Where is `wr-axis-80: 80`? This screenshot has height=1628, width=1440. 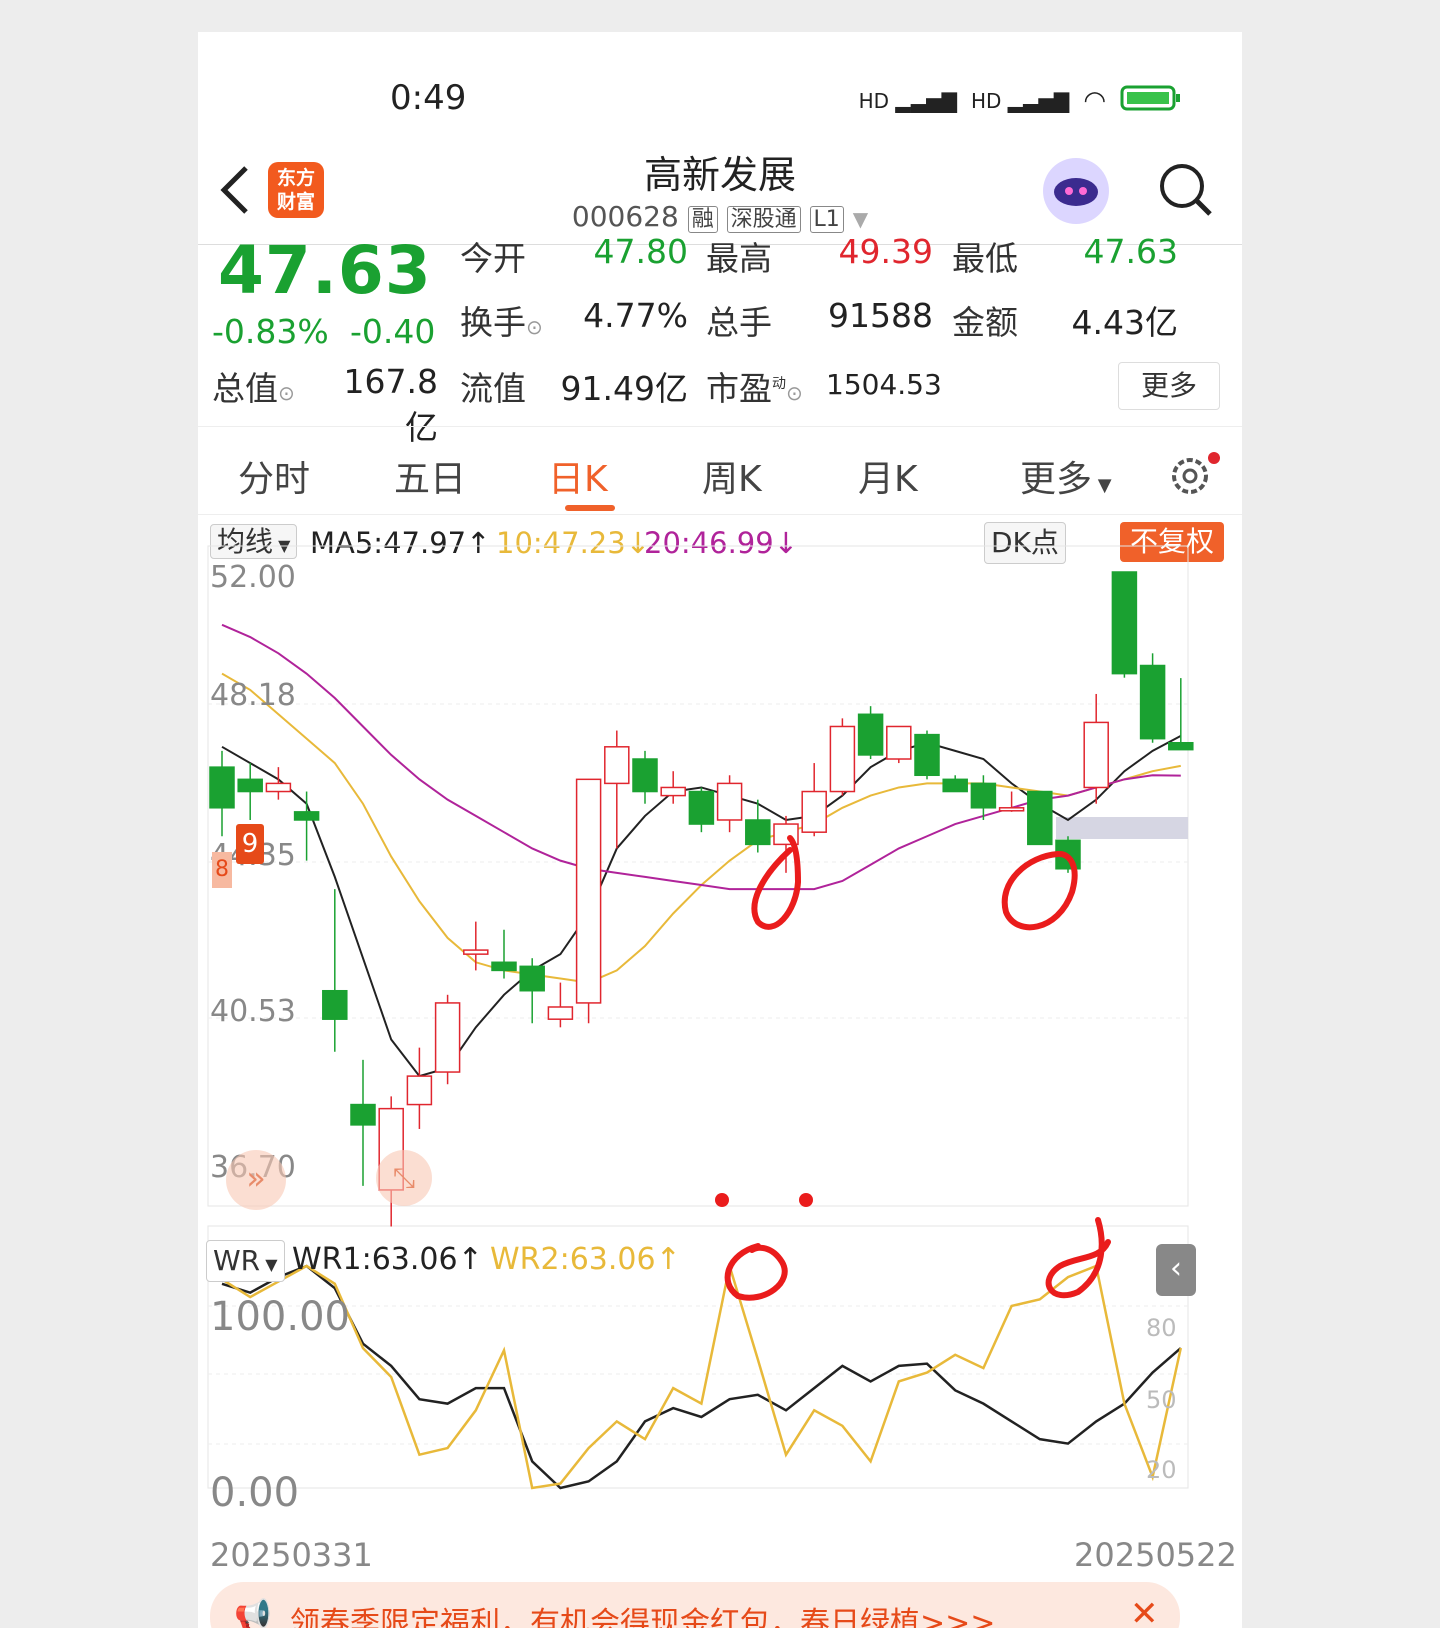
wr-axis-80: 80 is located at coordinates (1161, 1328).